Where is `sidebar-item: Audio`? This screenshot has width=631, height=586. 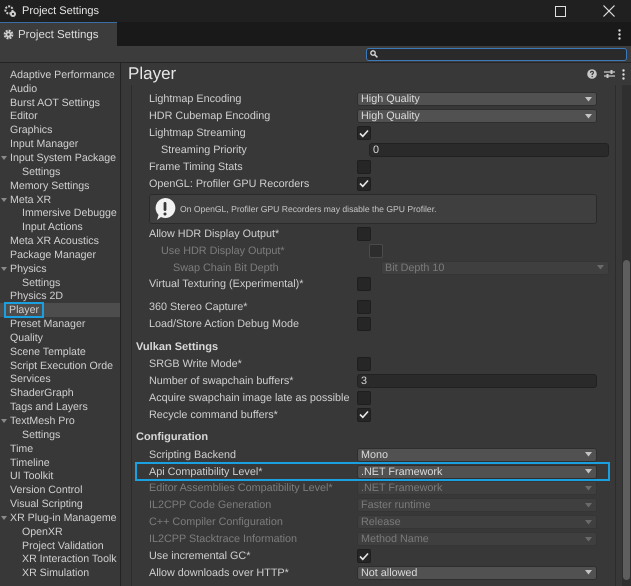 sidebar-item: Audio is located at coordinates (60, 89).